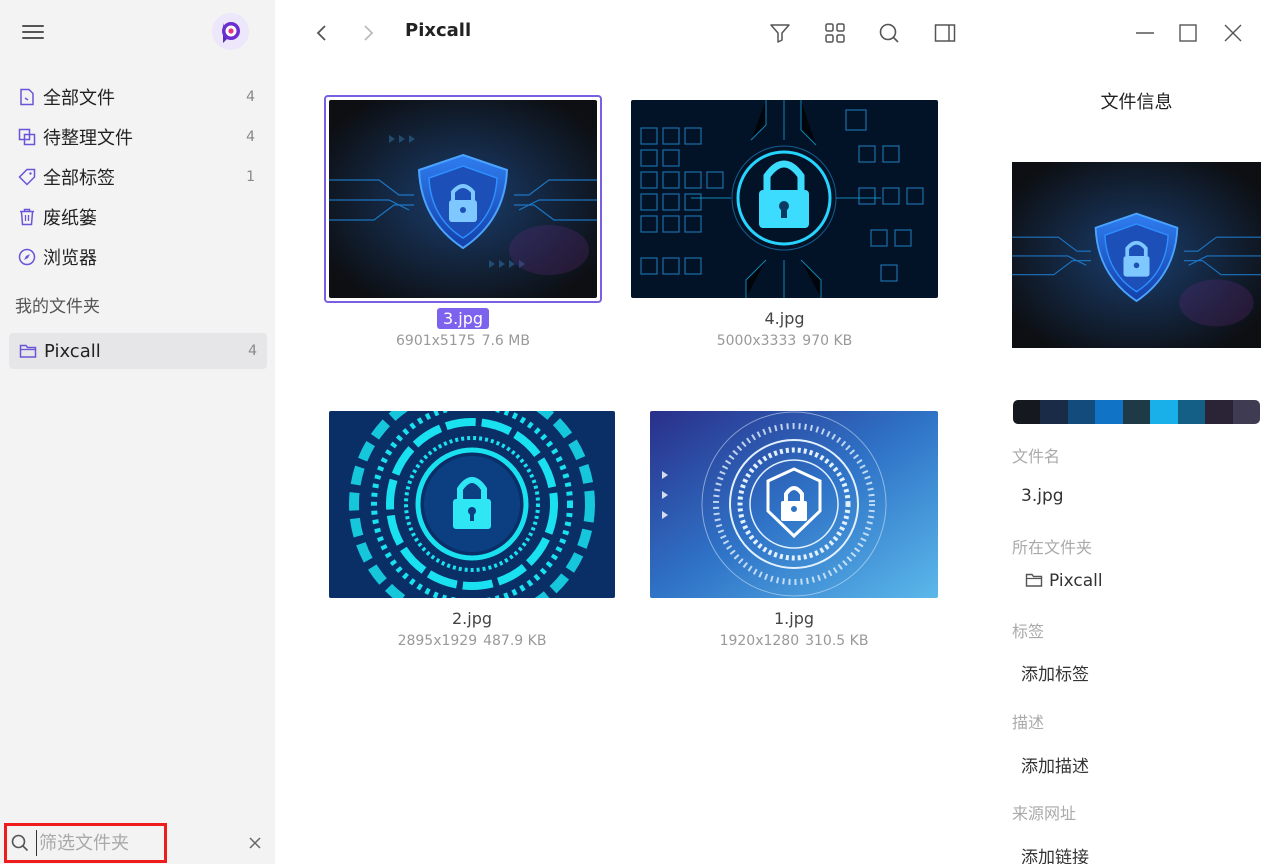 The height and width of the screenshot is (864, 1280). I want to click on file-meta: 5000x3333 970 KB, so click(784, 341).